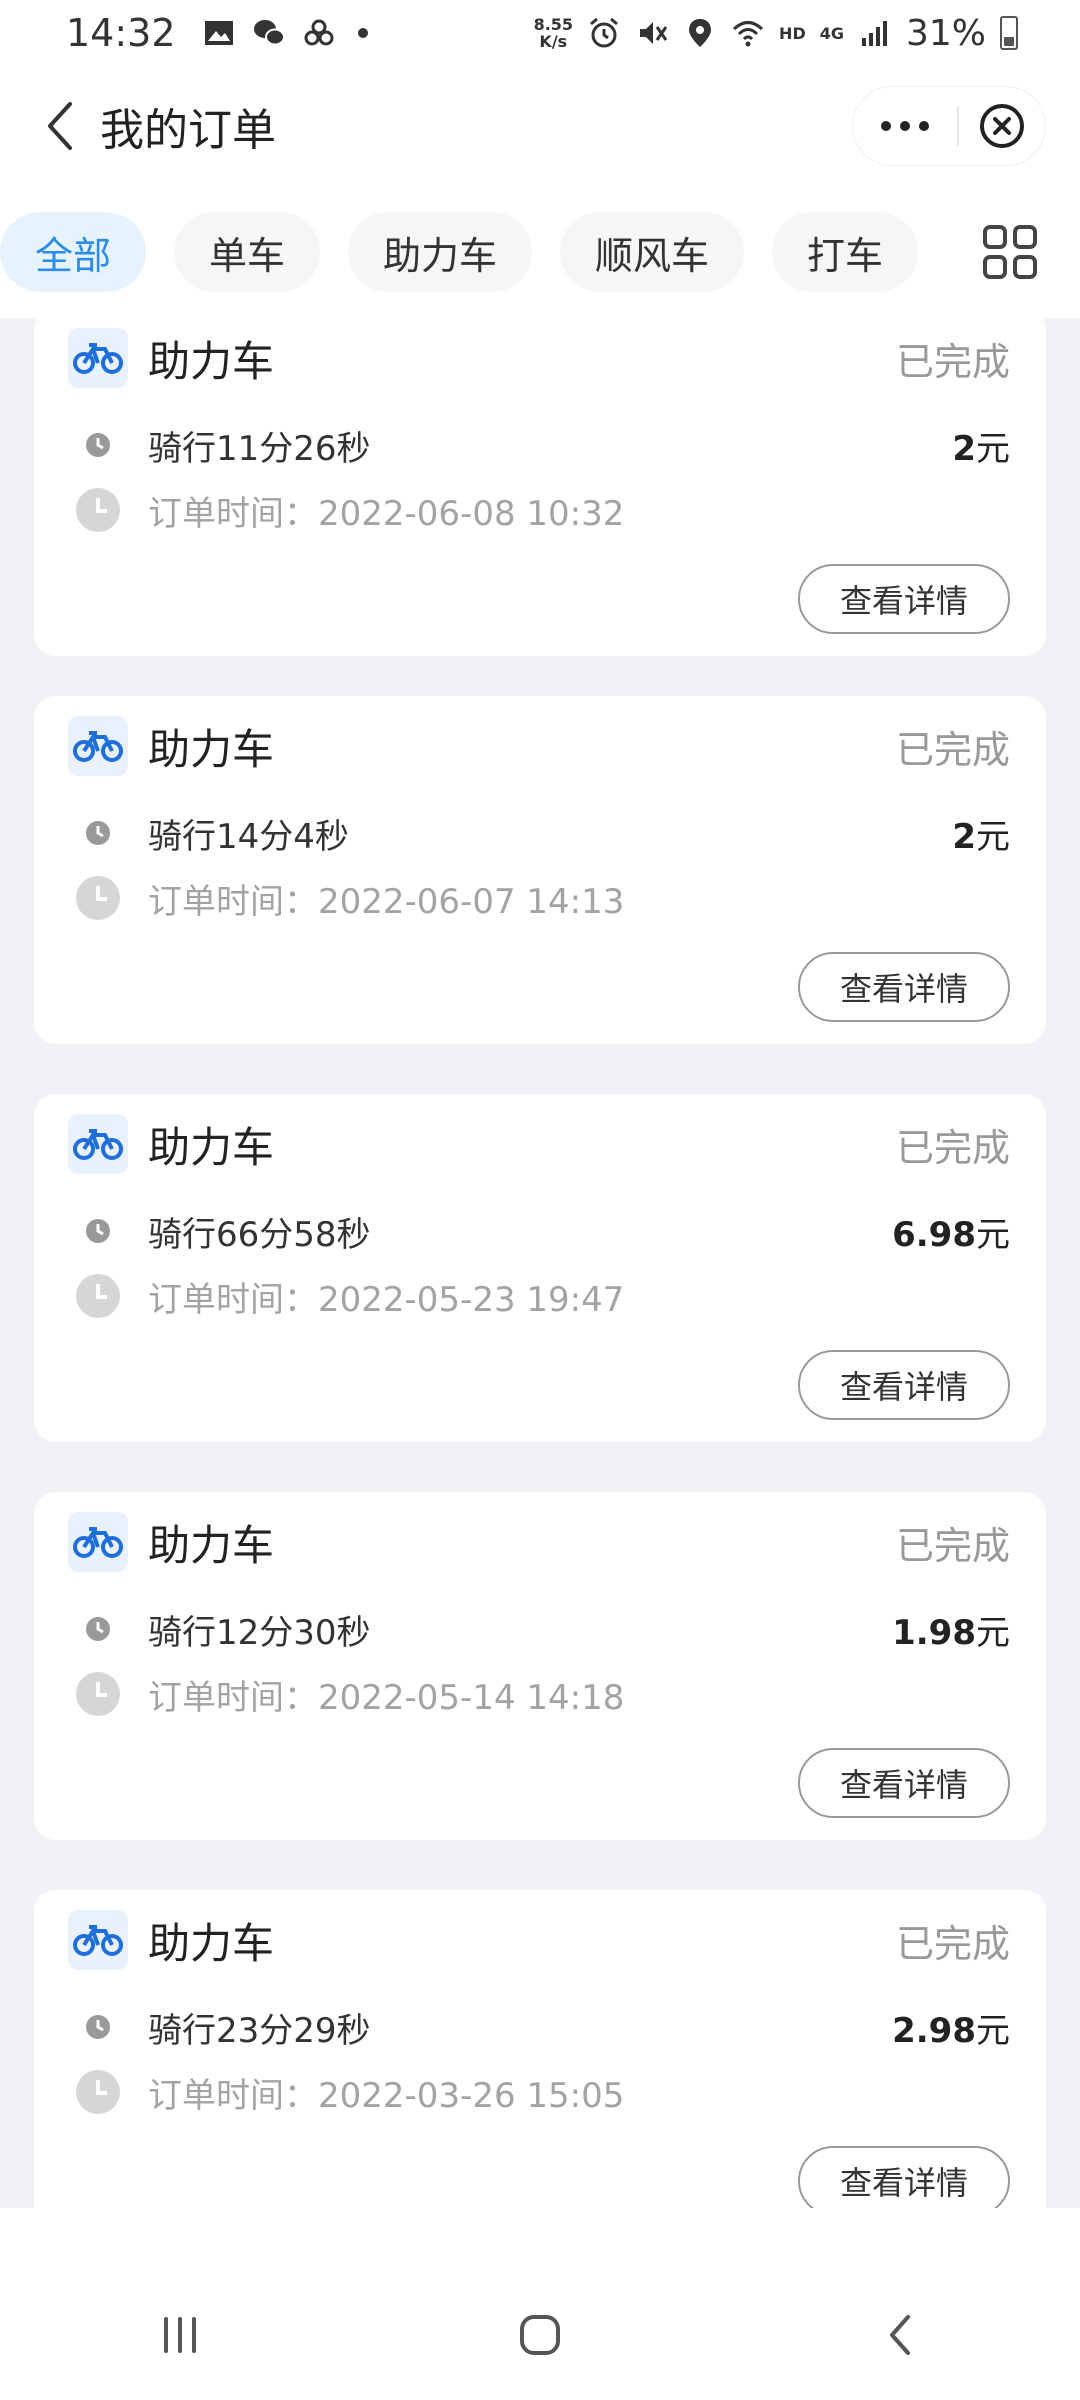 This screenshot has height=2400, width=1080. I want to click on order-category-tabs: 全部 单车 助力车 顺风车 打车, so click(540, 252).